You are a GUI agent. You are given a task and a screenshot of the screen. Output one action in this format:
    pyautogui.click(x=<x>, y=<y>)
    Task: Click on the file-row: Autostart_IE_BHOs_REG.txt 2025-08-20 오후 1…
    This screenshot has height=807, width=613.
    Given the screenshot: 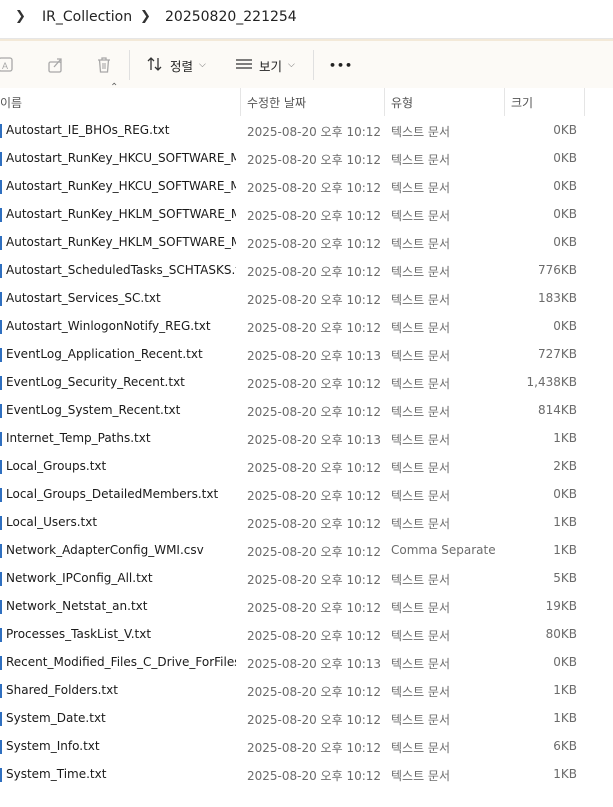 What is the action you would take?
    pyautogui.click(x=306, y=131)
    